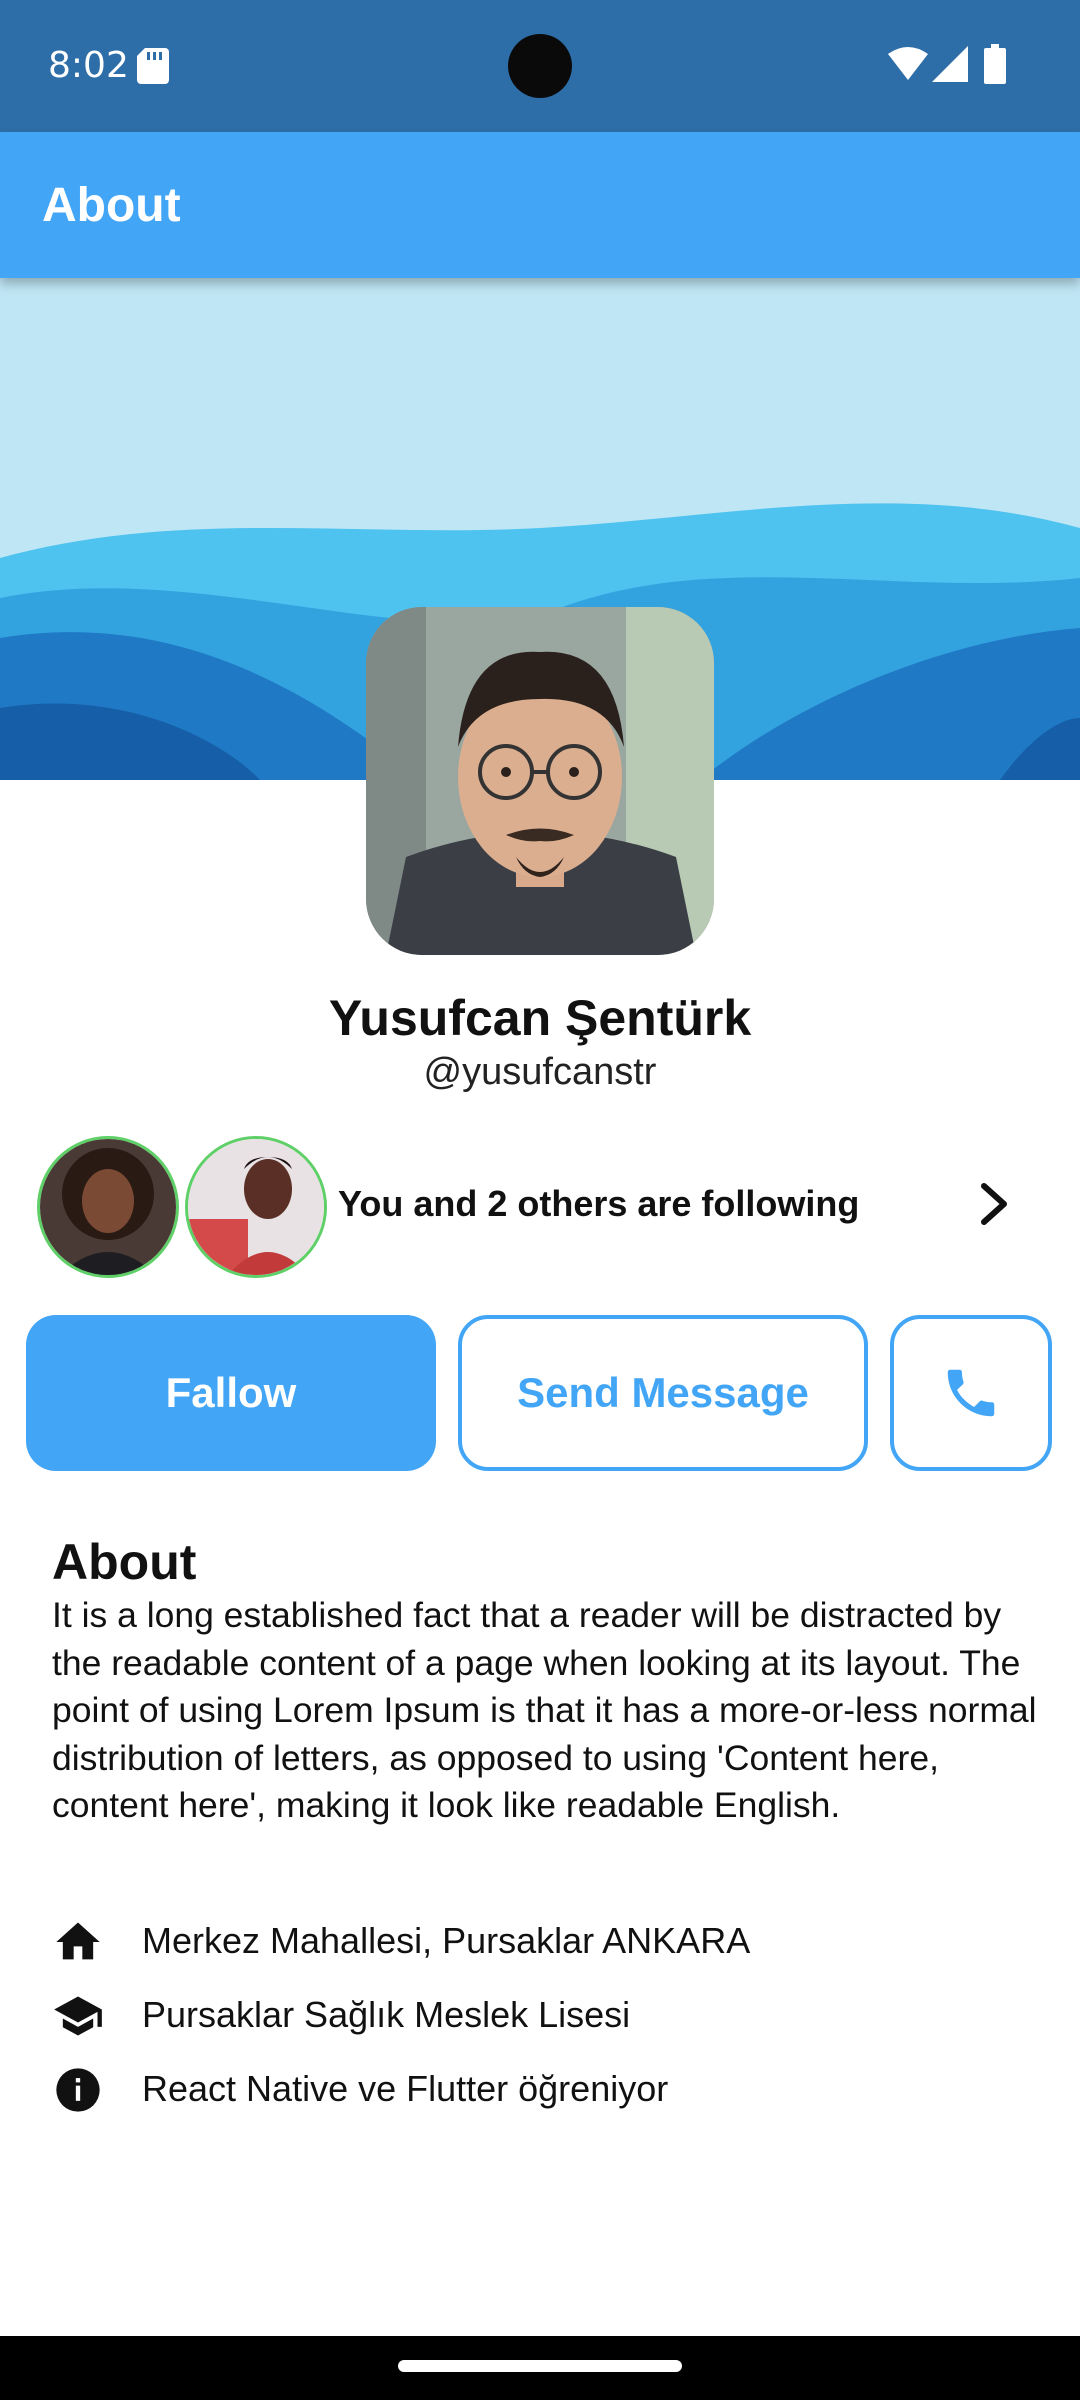  I want to click on info-row-learning: React Native ve Flutter öğreniyor, so click(542, 2090).